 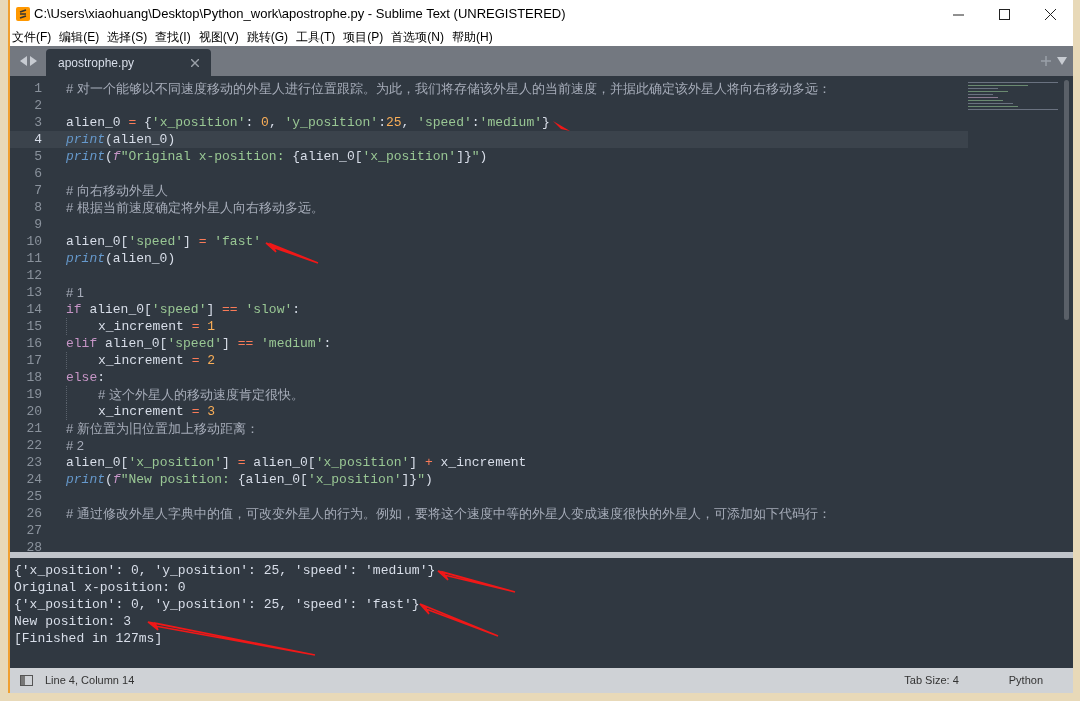 What do you see at coordinates (33, 241) in the screenshot?
I see `line-number: 10` at bounding box center [33, 241].